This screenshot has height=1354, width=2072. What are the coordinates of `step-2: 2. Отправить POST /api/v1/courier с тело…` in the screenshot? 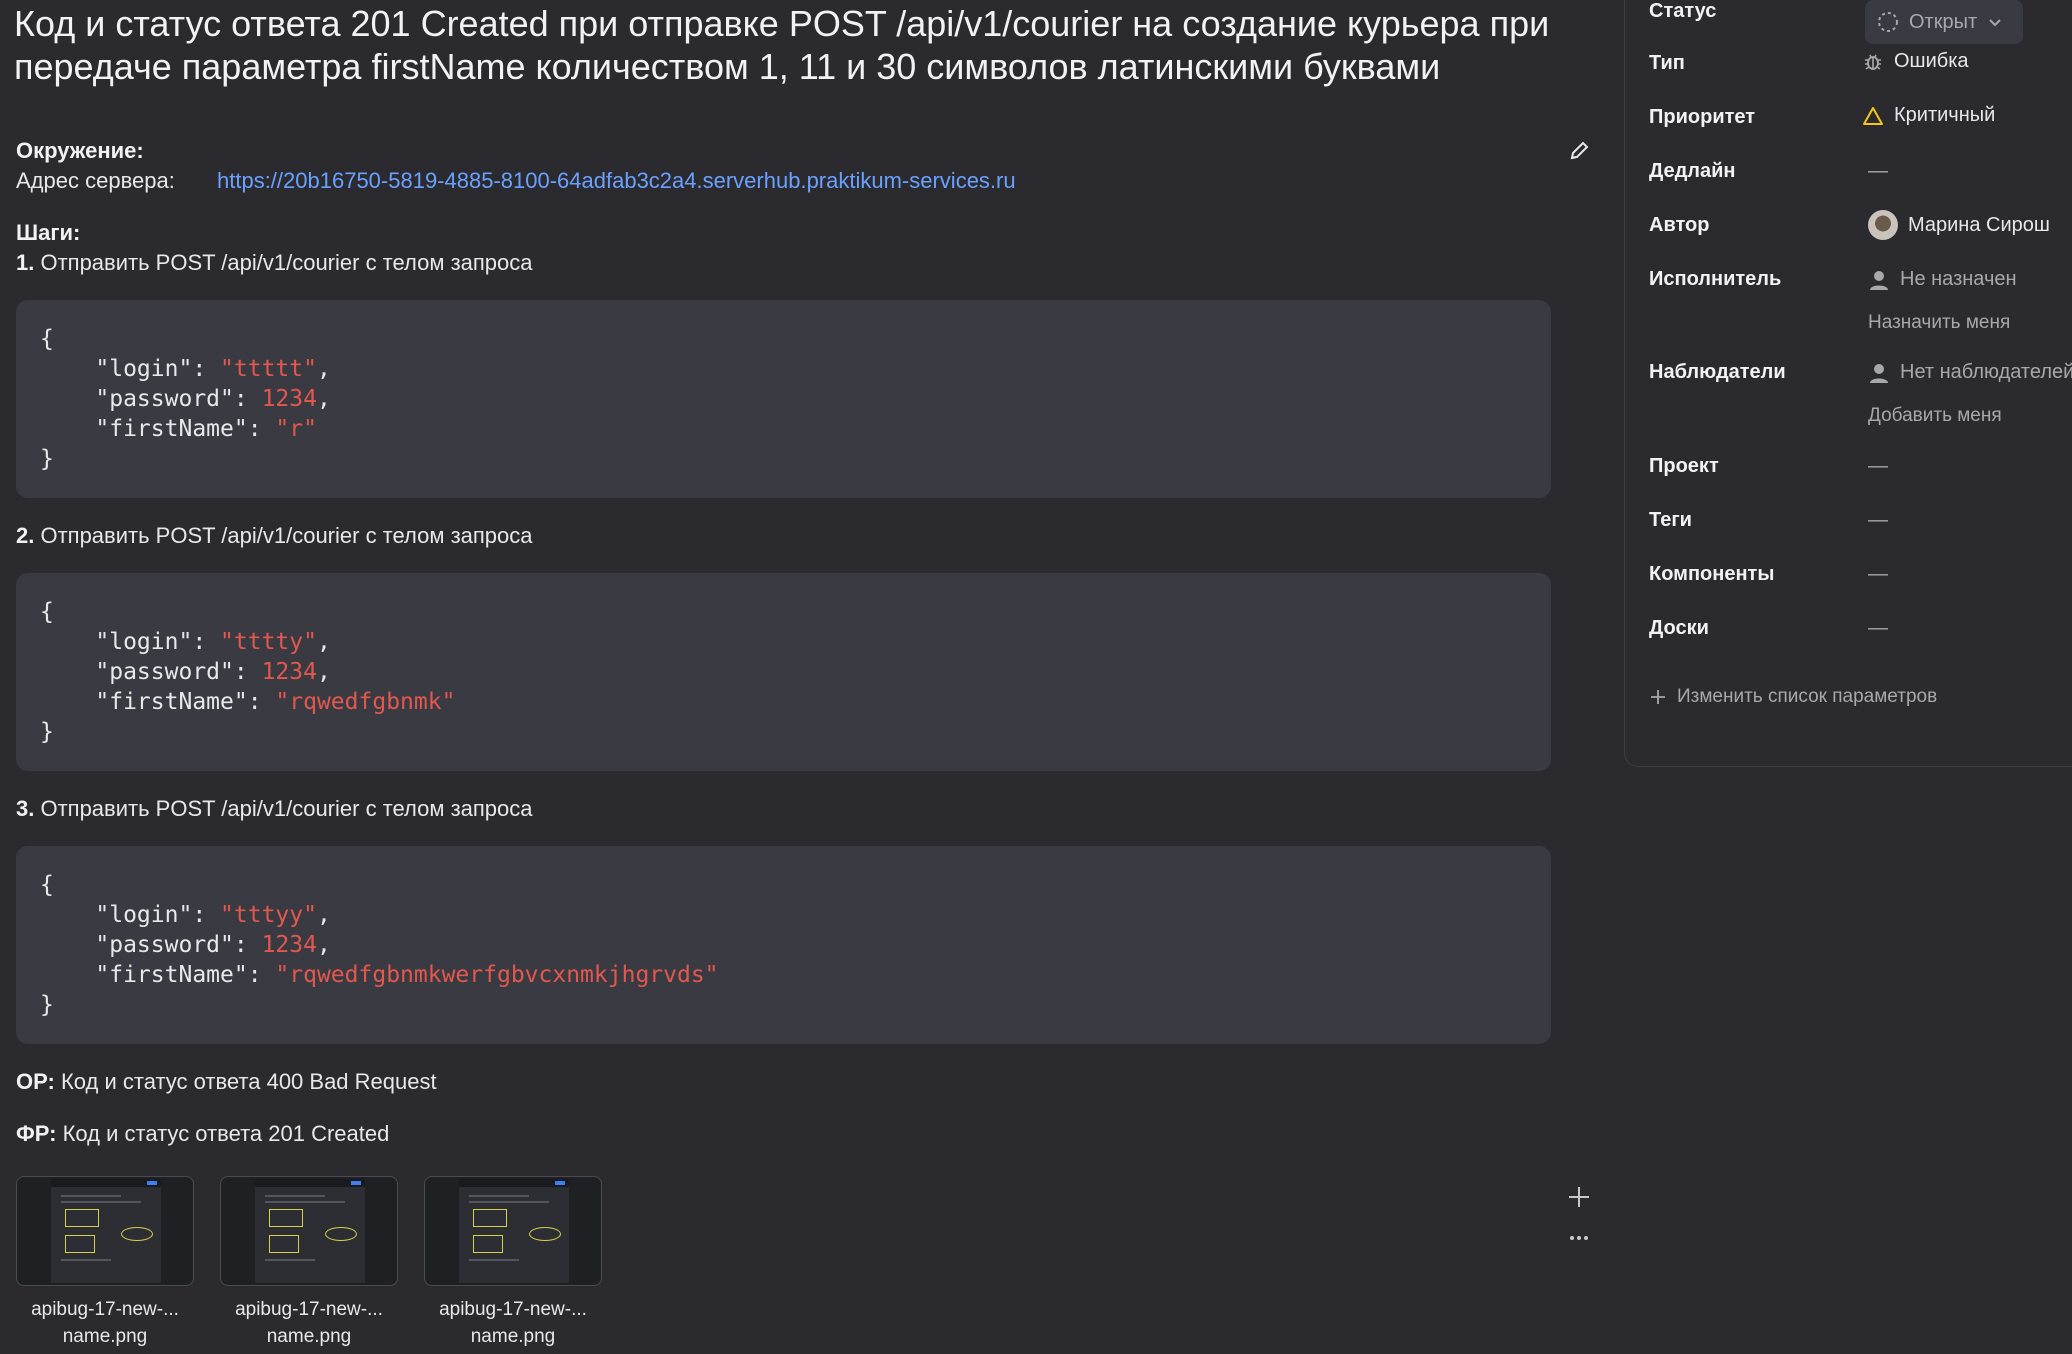 It's located at (274, 536).